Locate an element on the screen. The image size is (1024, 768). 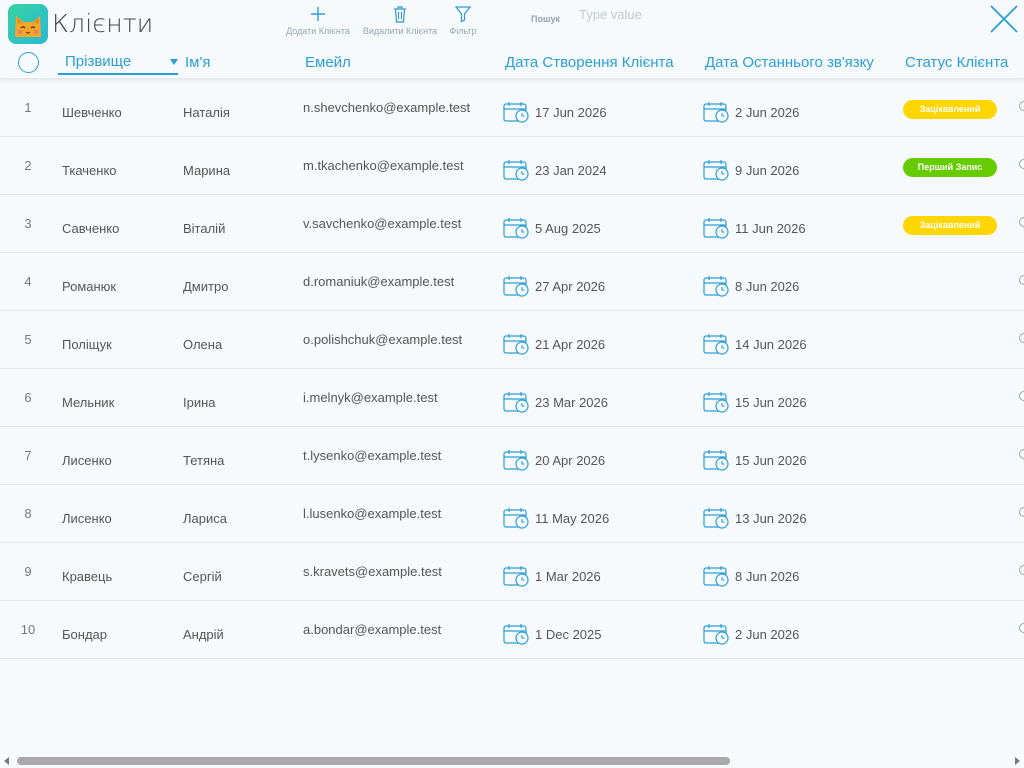
status-cell: Зацікавлений is located at coordinates (950, 225).